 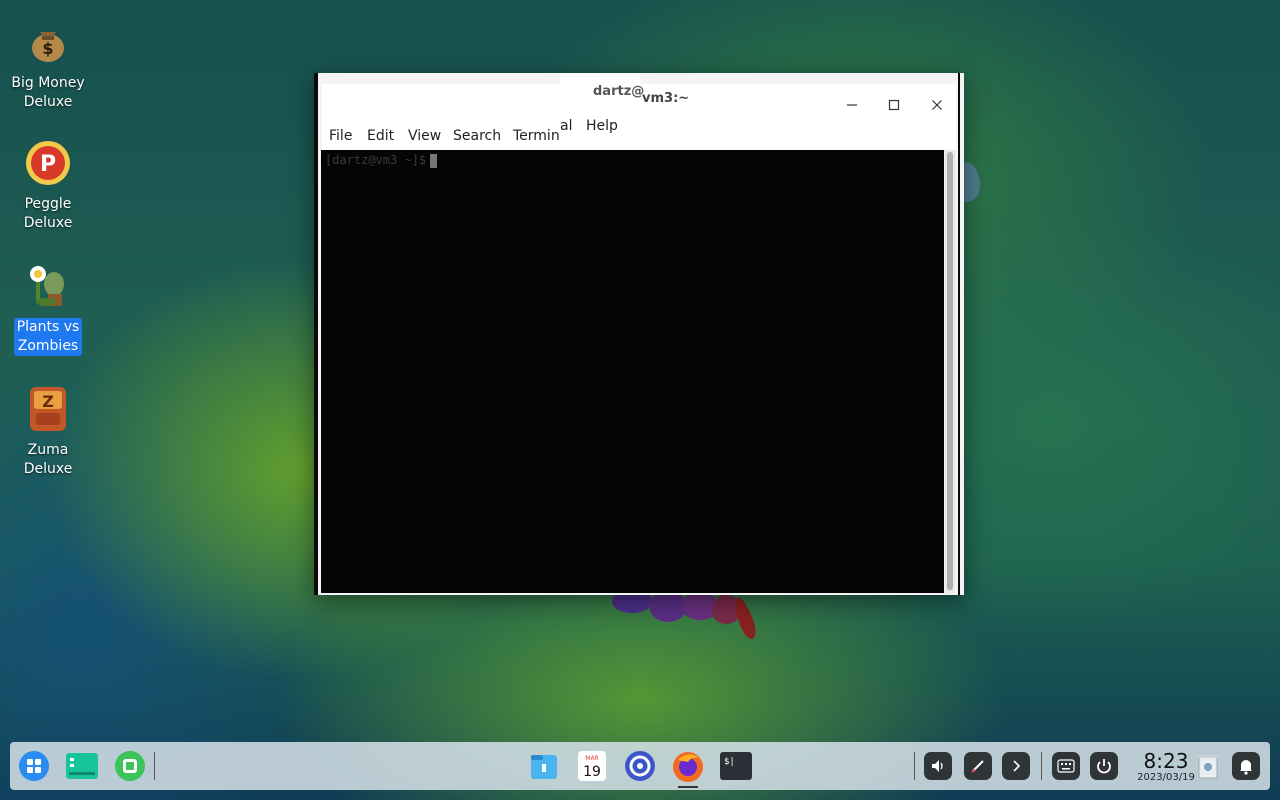 I want to click on notification-button, so click(x=1246, y=766).